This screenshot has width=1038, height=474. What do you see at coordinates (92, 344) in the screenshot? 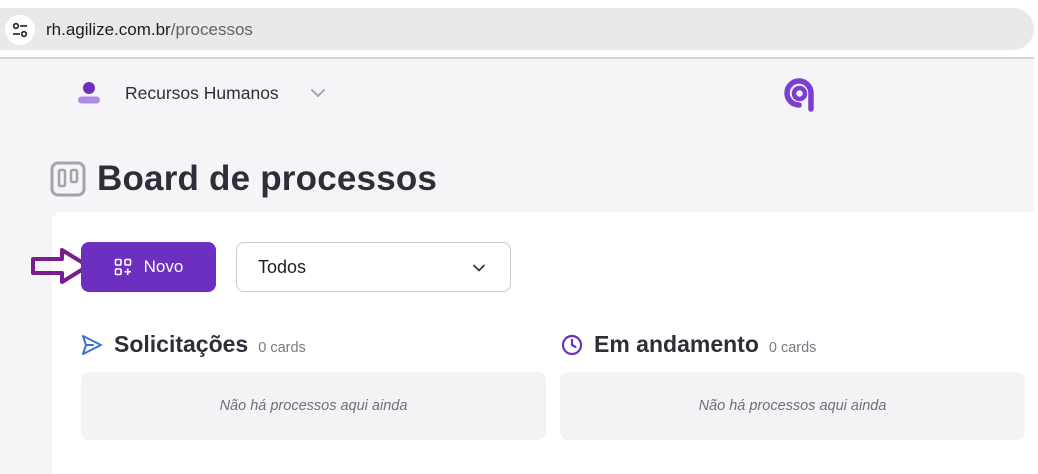
I see `send-icon` at bounding box center [92, 344].